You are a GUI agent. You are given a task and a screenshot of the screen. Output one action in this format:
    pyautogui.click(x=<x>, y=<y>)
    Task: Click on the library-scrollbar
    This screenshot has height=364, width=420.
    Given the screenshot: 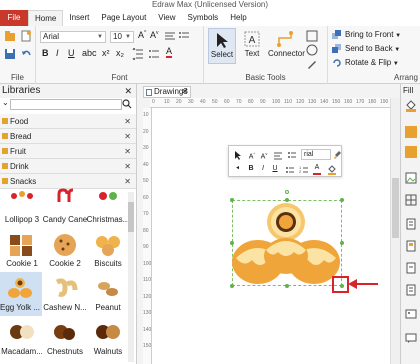 What is the action you would take?
    pyautogui.click(x=131, y=277)
    